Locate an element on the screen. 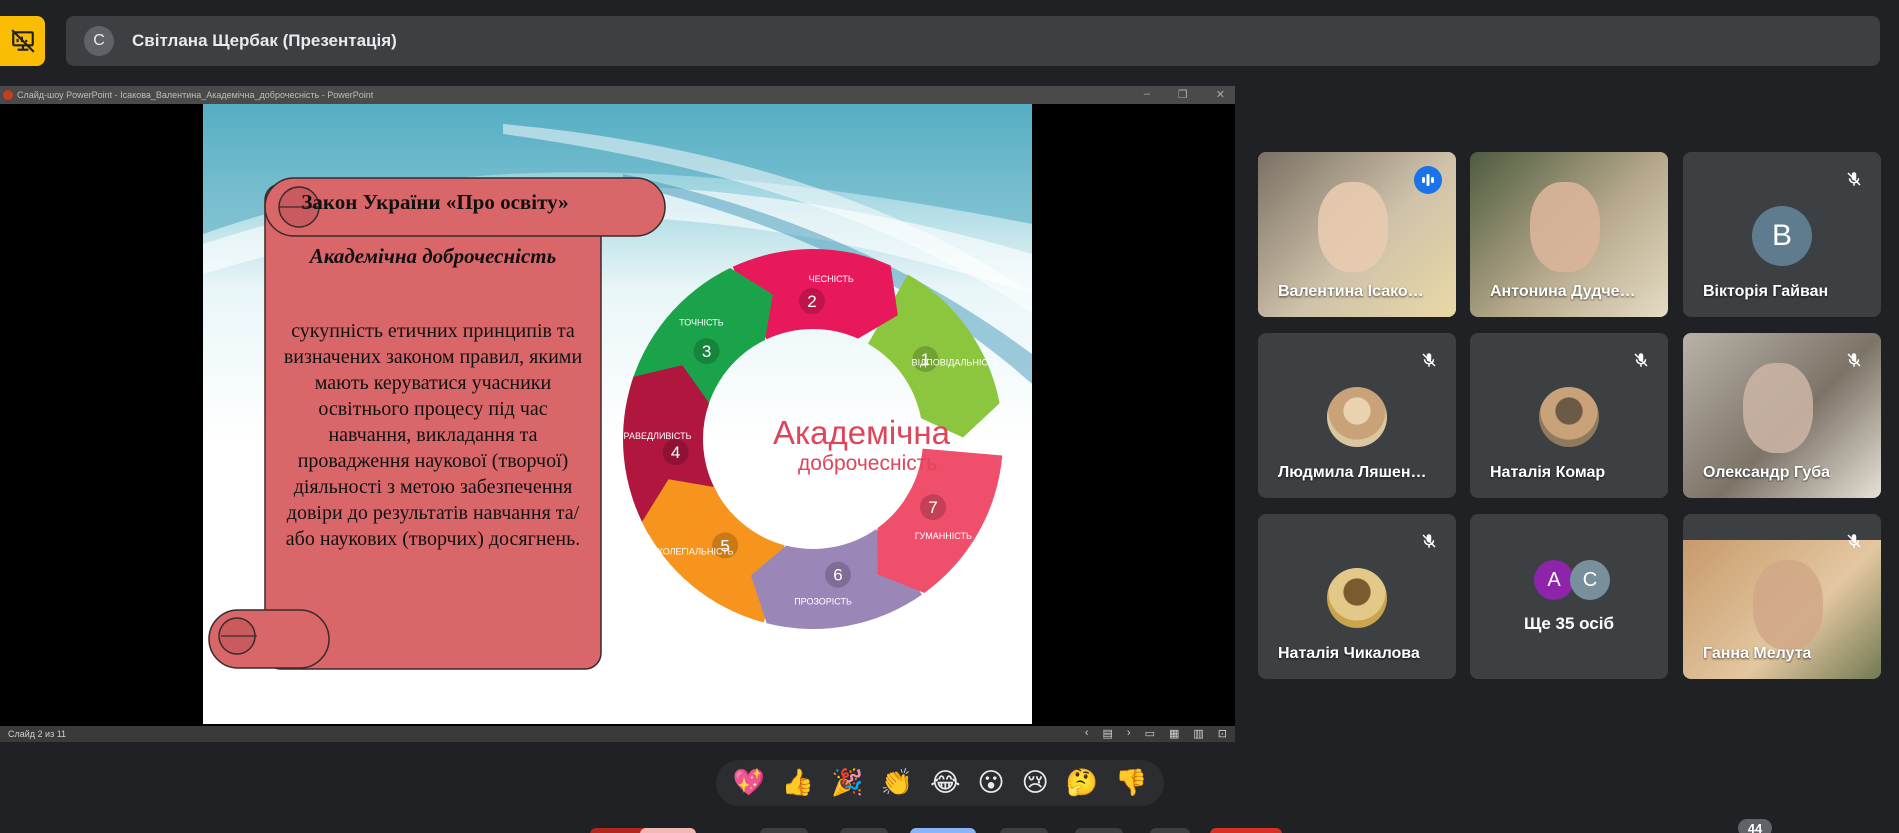 The width and height of the screenshot is (1899, 833). participant-tile: Олександр Губа is located at coordinates (1782, 415).